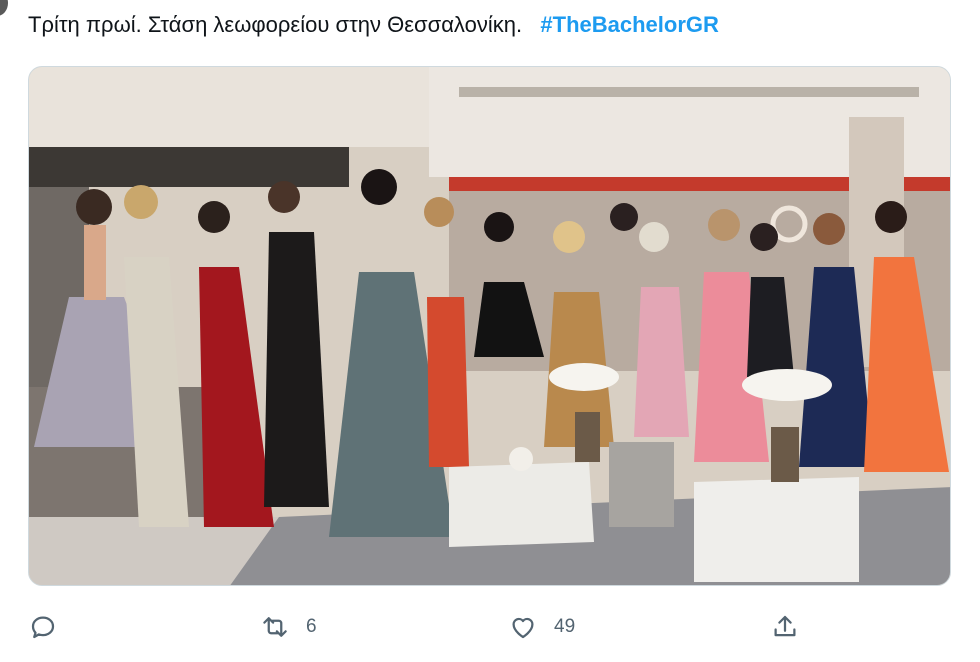 The width and height of the screenshot is (980, 662). What do you see at coordinates (629, 24) in the screenshot?
I see `hashtag-link: #TheBachelorGR` at bounding box center [629, 24].